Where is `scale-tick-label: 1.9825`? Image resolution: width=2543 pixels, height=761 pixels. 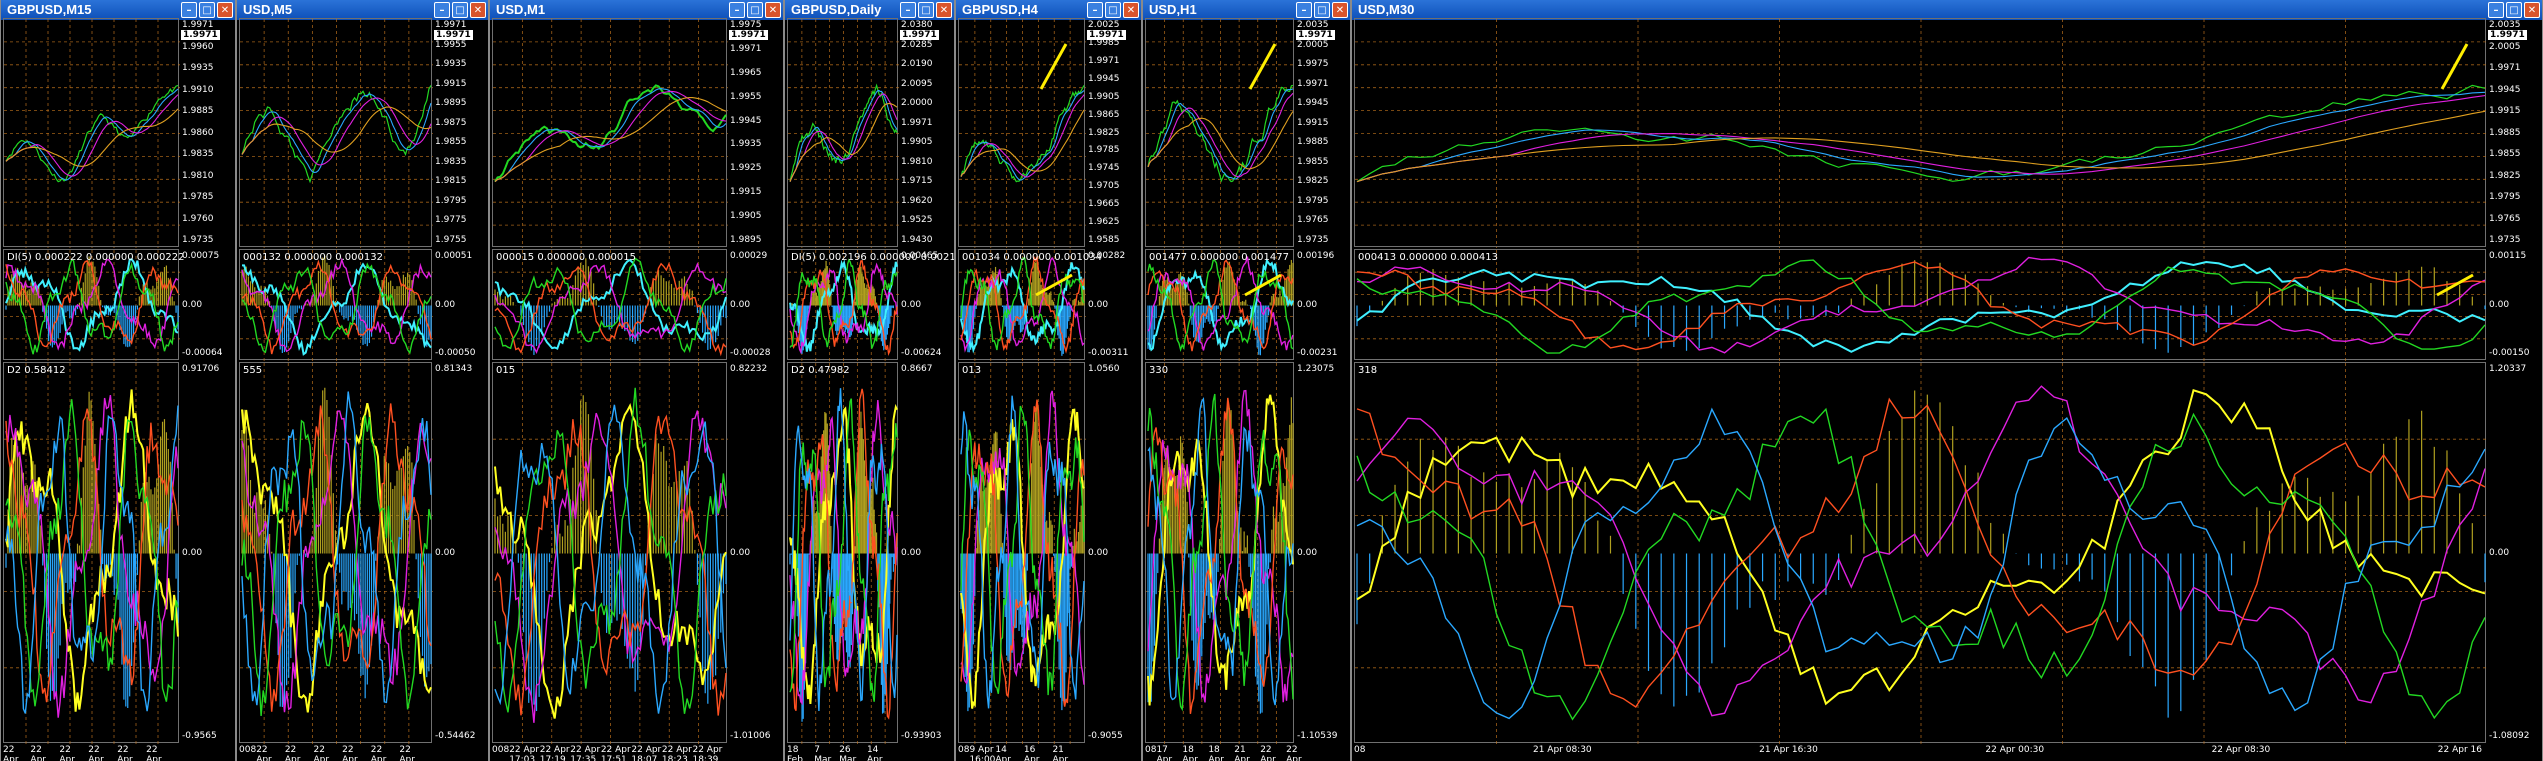 scale-tick-label: 1.9825 is located at coordinates (1104, 132).